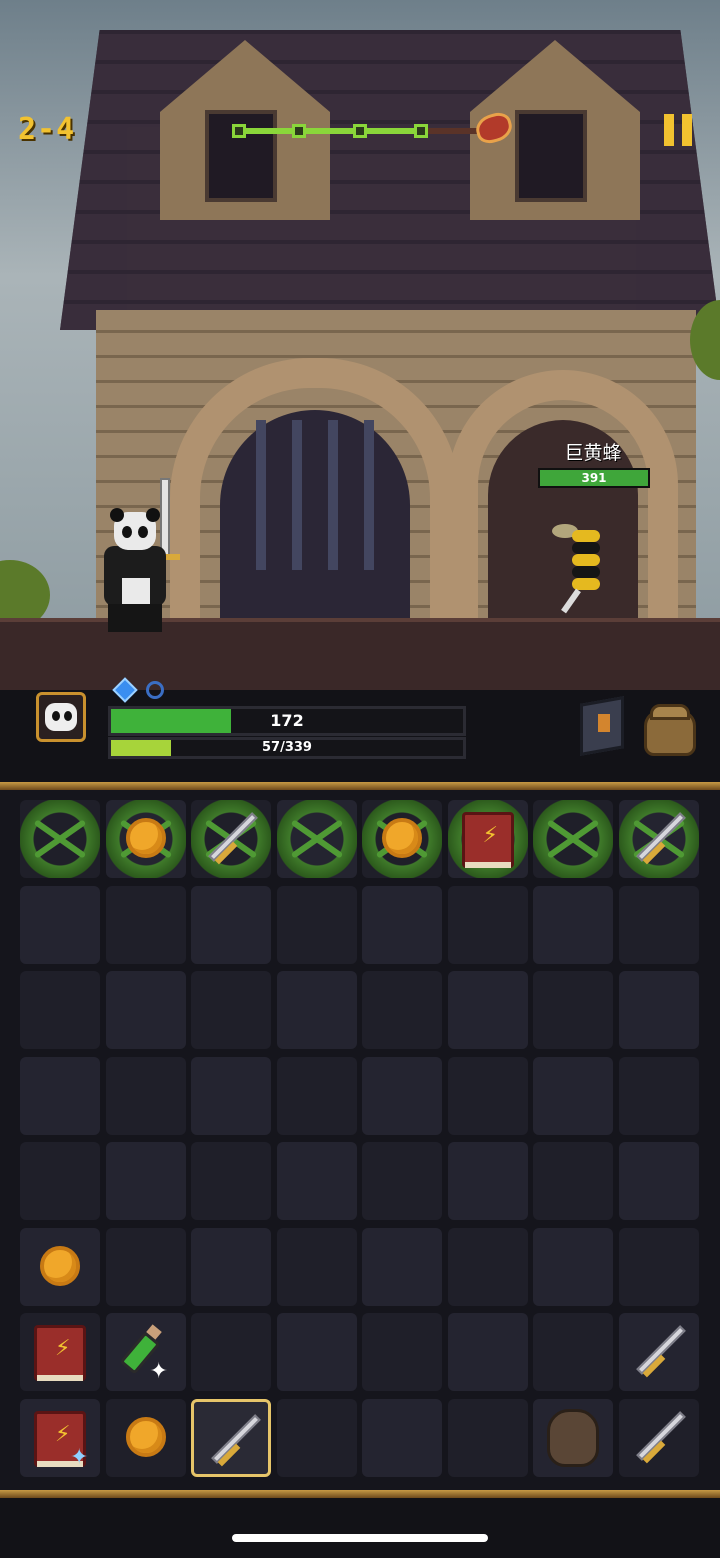  I want to click on window-bars, so click(315, 495).